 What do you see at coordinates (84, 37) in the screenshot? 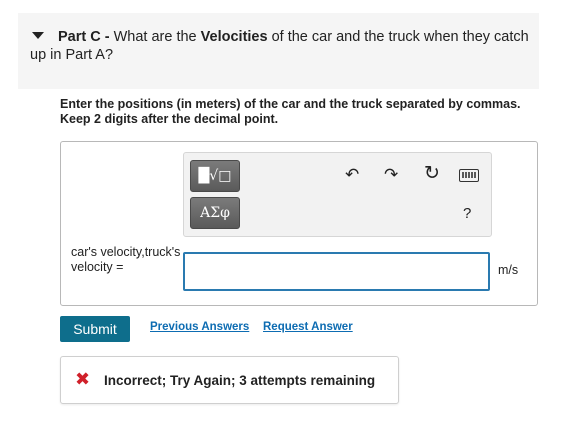
I see `part-label: Part C -` at bounding box center [84, 37].